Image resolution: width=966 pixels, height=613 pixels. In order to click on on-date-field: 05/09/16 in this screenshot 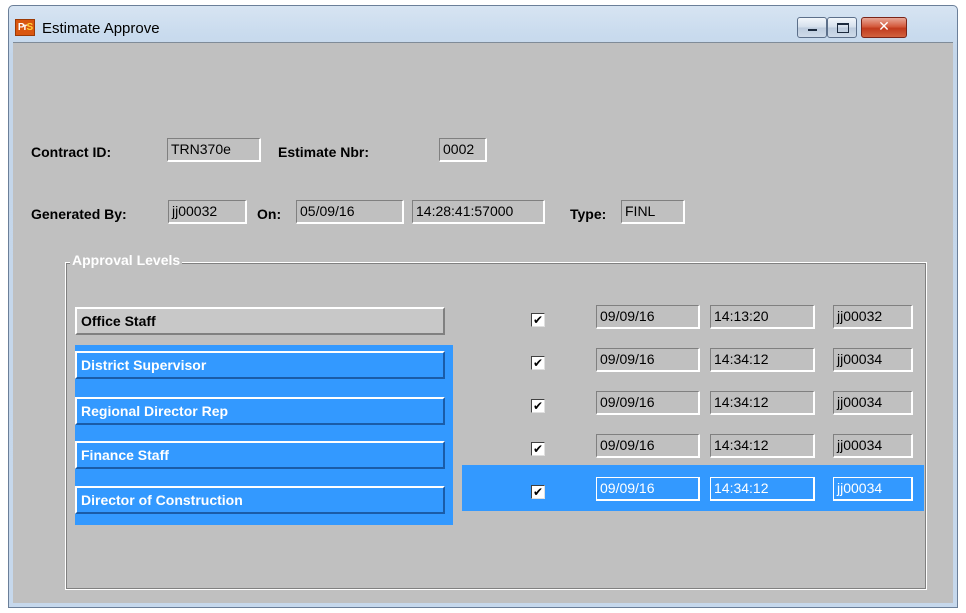, I will do `click(350, 212)`.